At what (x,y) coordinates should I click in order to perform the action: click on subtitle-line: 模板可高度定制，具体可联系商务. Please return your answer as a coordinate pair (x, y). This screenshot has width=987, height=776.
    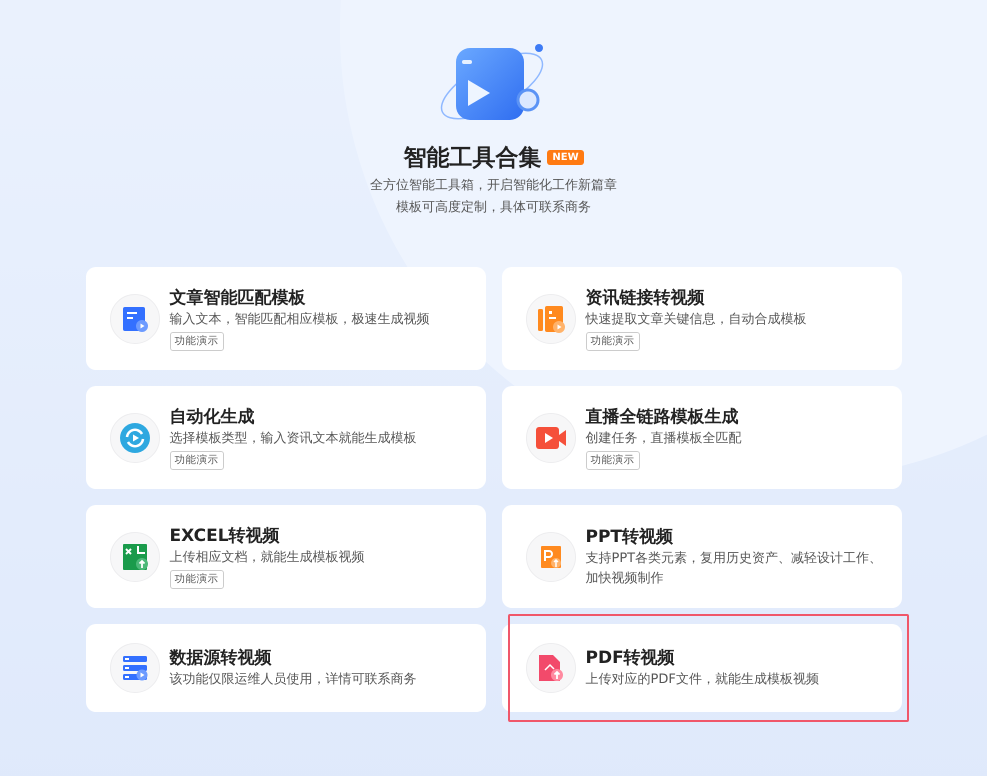
    Looking at the image, I should click on (493, 208).